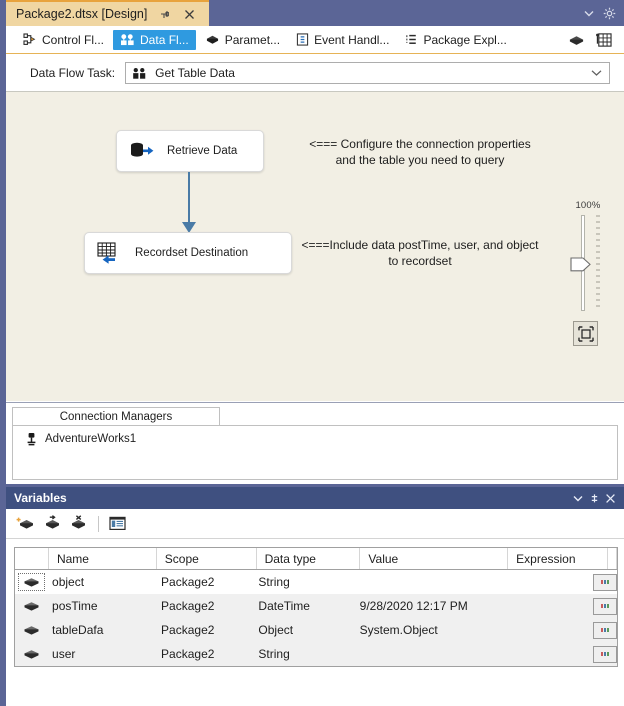  What do you see at coordinates (315, 452) in the screenshot?
I see `connection-managers-list: AdventureWorks1` at bounding box center [315, 452].